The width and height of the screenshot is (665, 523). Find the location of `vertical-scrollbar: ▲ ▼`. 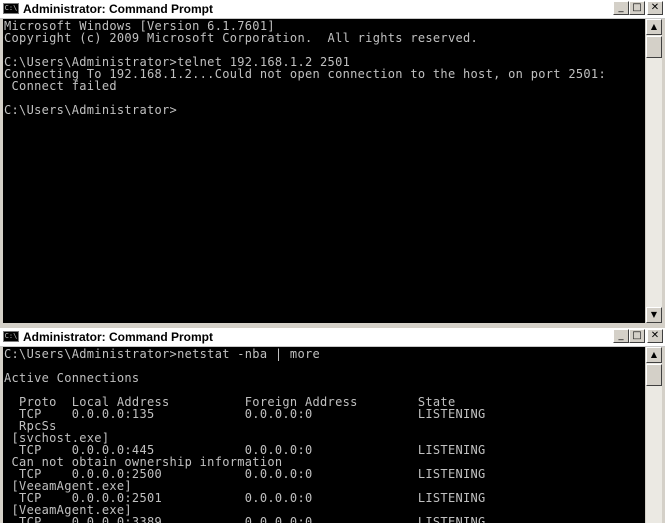

vertical-scrollbar: ▲ ▼ is located at coordinates (654, 171).